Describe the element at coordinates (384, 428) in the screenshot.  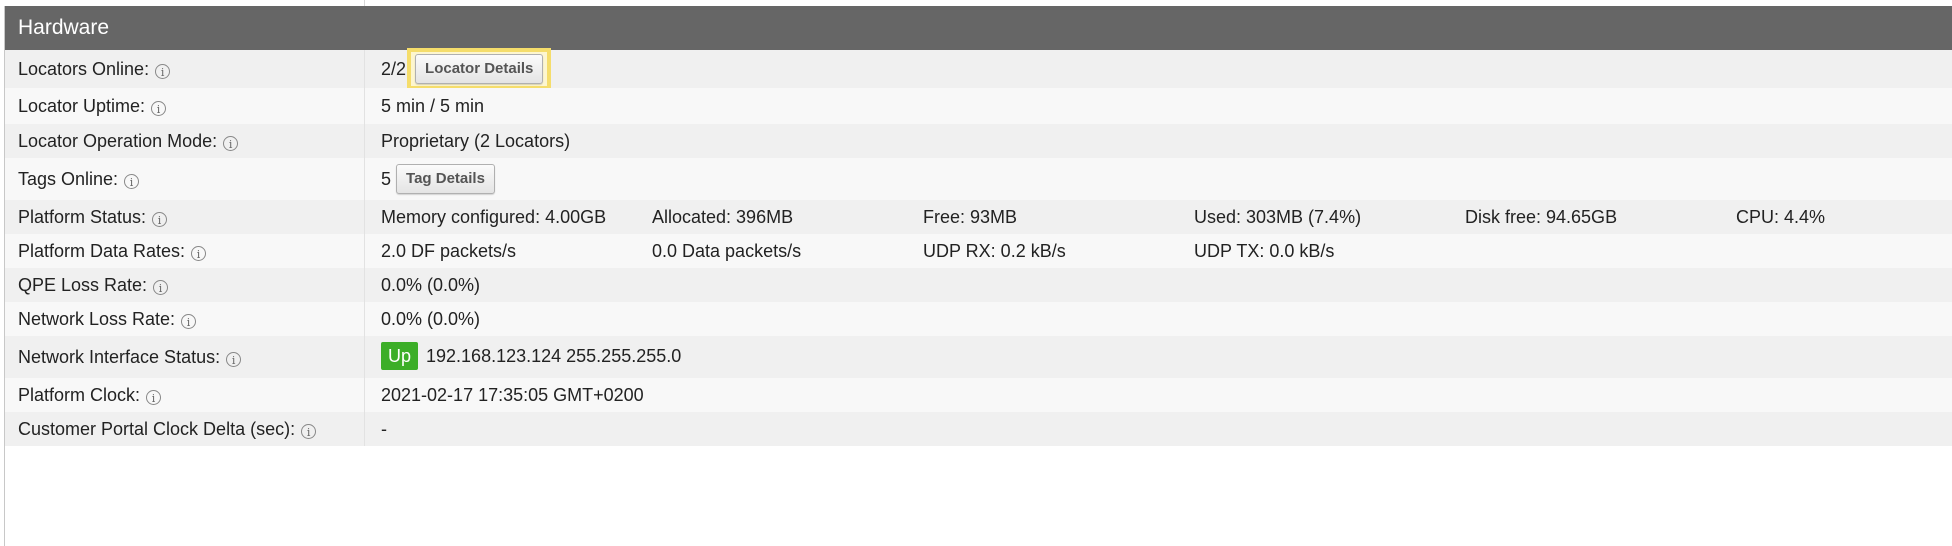
I see `value-text: -` at that location.